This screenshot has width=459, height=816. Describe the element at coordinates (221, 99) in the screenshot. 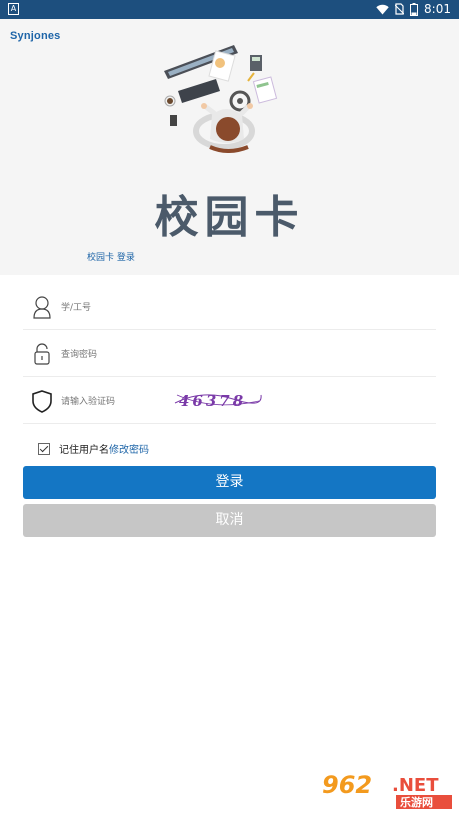

I see `desk-illustration` at that location.